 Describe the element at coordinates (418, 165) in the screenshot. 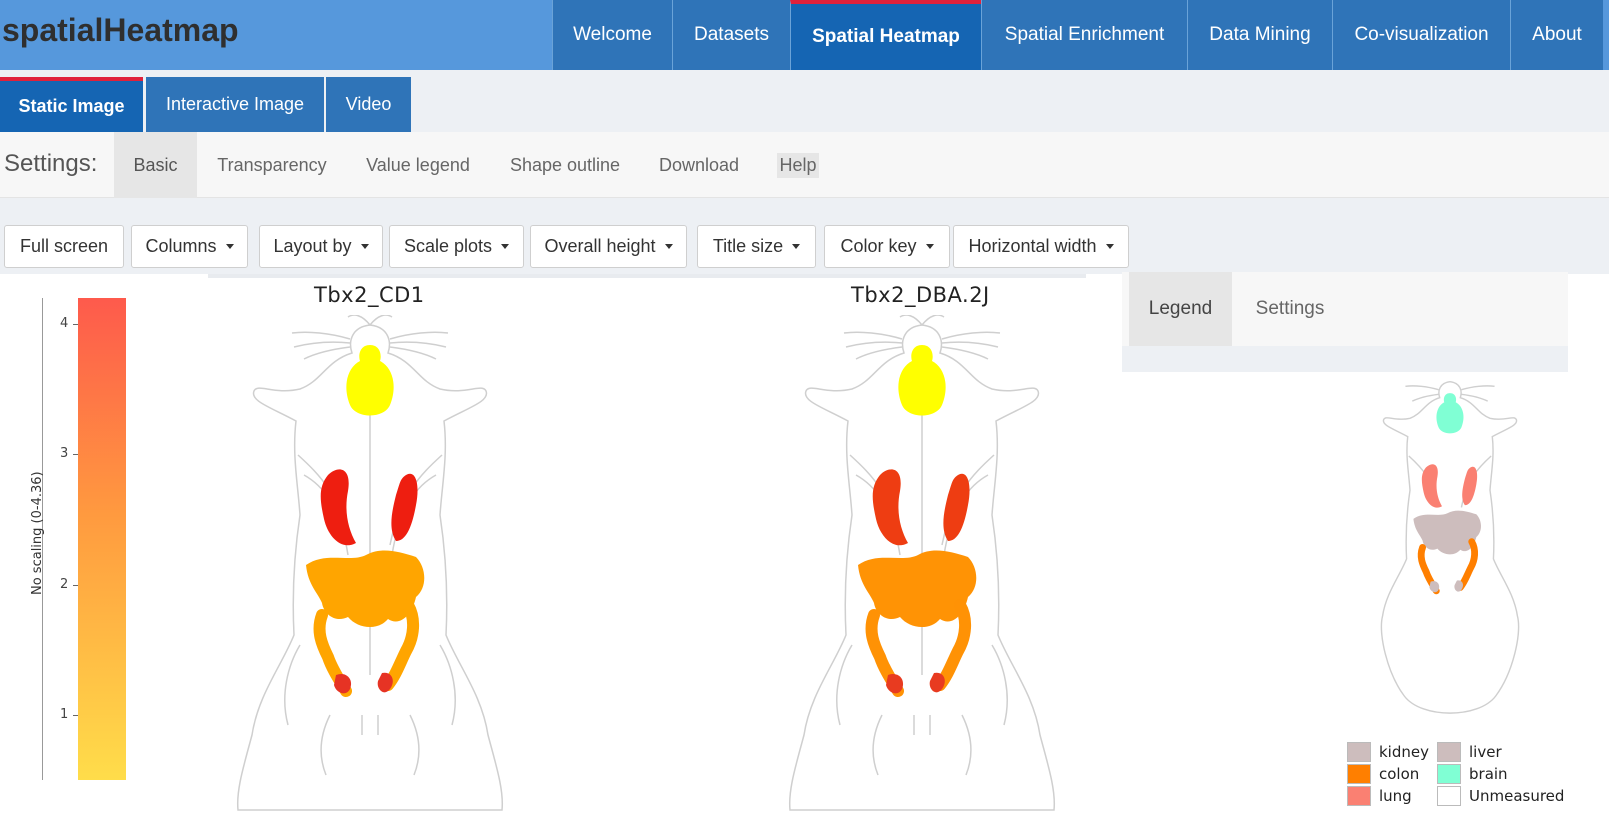

I see `settings-tab-value-legend: Value legend` at that location.